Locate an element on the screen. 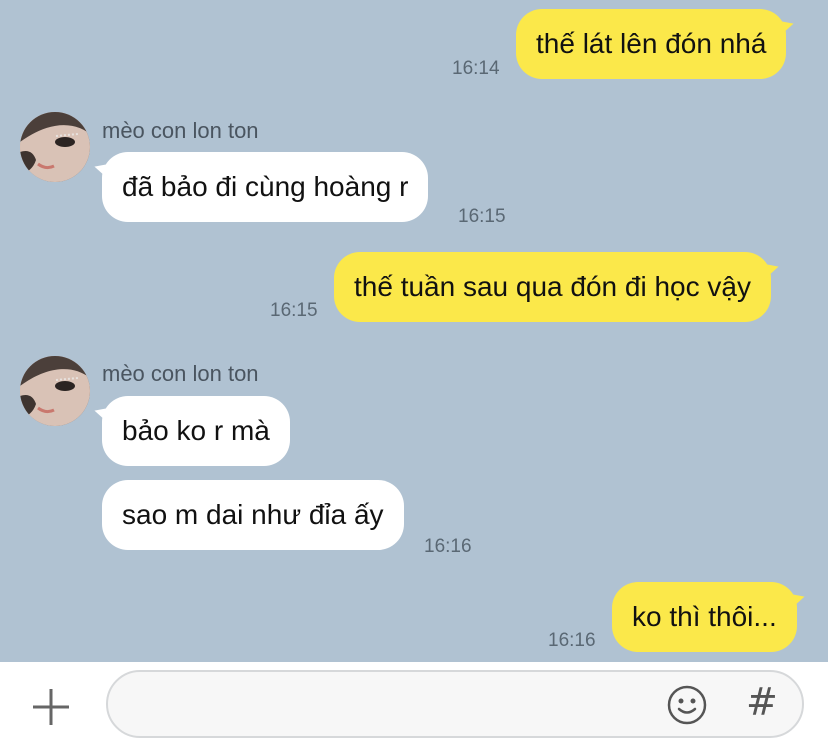  outgoing-message-bubble: thế tuần sau qua đón đi học vậy is located at coordinates (552, 287).